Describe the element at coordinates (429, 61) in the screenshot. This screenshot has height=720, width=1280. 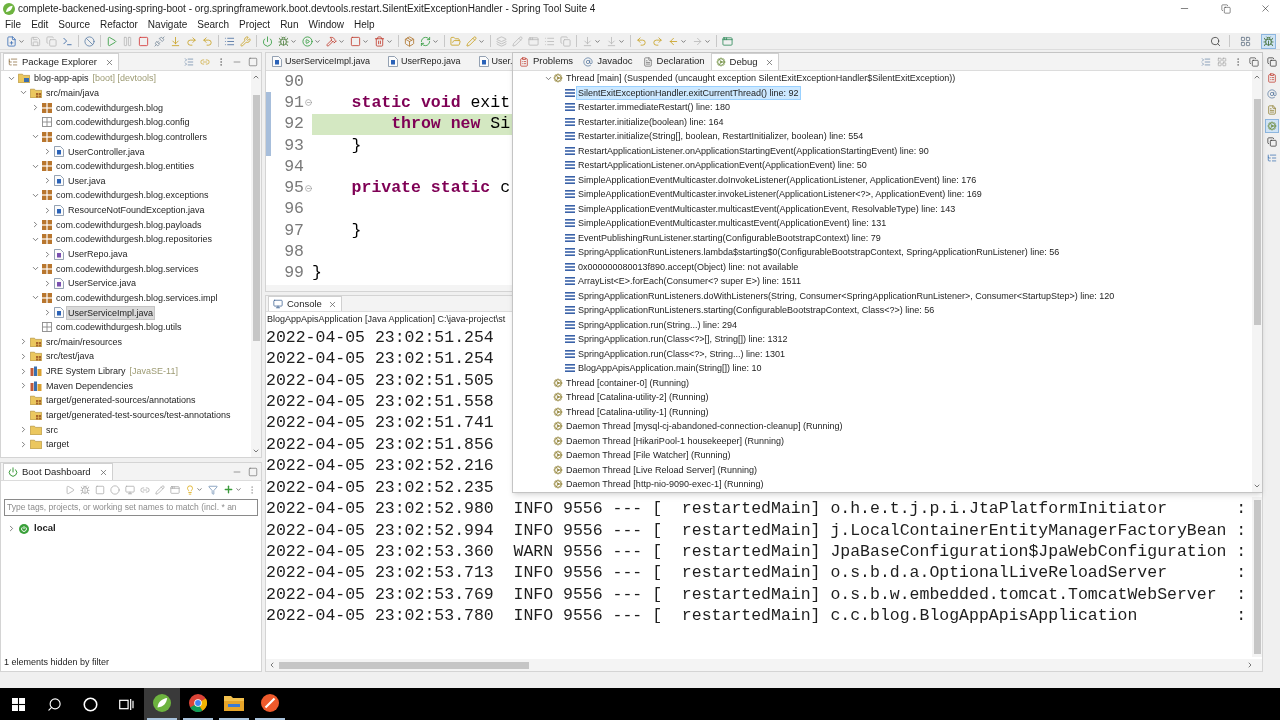
I see `editor-tab: UserRepo.java` at that location.